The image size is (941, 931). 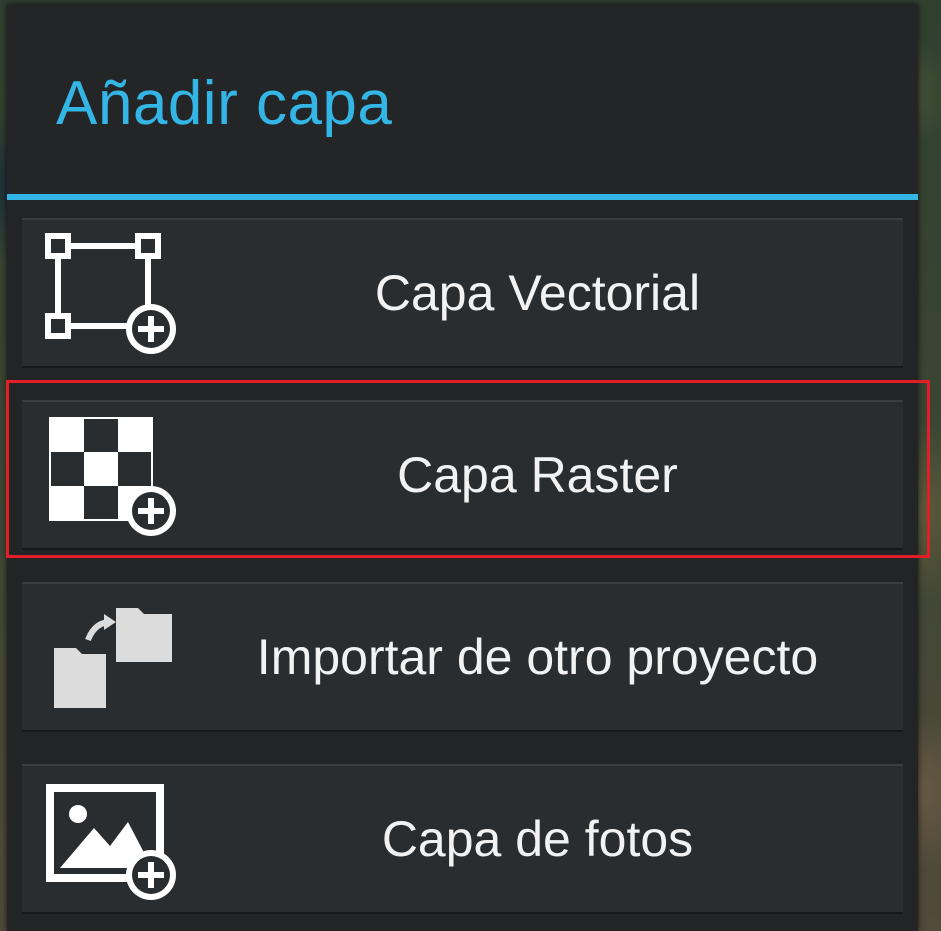 I want to click on option-label: Importar de otro proyecto, so click(x=537, y=657).